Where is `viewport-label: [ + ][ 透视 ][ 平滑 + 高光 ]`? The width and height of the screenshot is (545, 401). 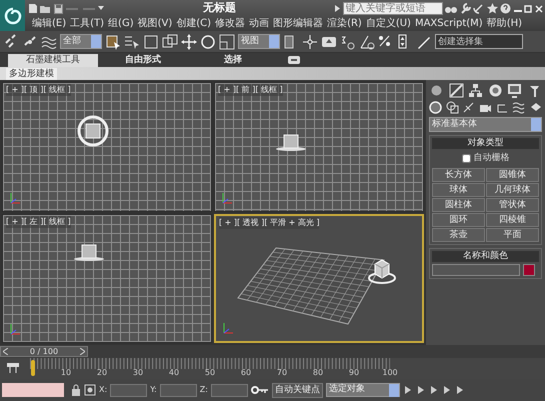 viewport-label: [ + ][ 透视 ][ 平滑 + 高光 ] is located at coordinates (269, 222).